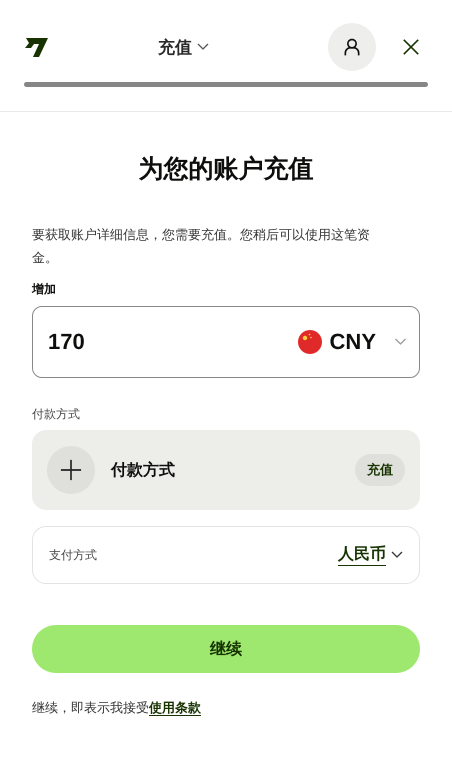 The height and width of the screenshot is (757, 452). I want to click on currency-link: 人民币, so click(362, 555).